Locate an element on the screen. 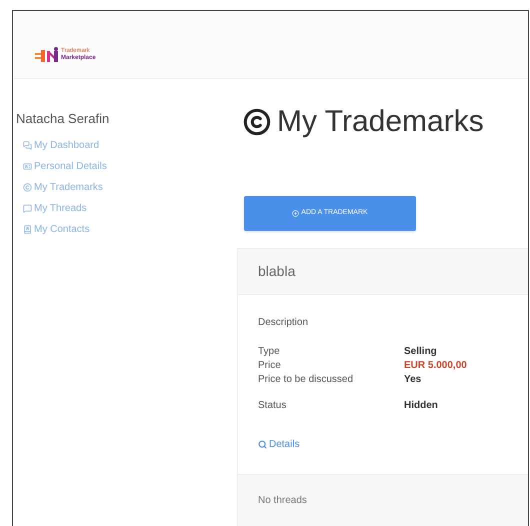  sidebar-link: My Dashboard is located at coordinates (130, 145).